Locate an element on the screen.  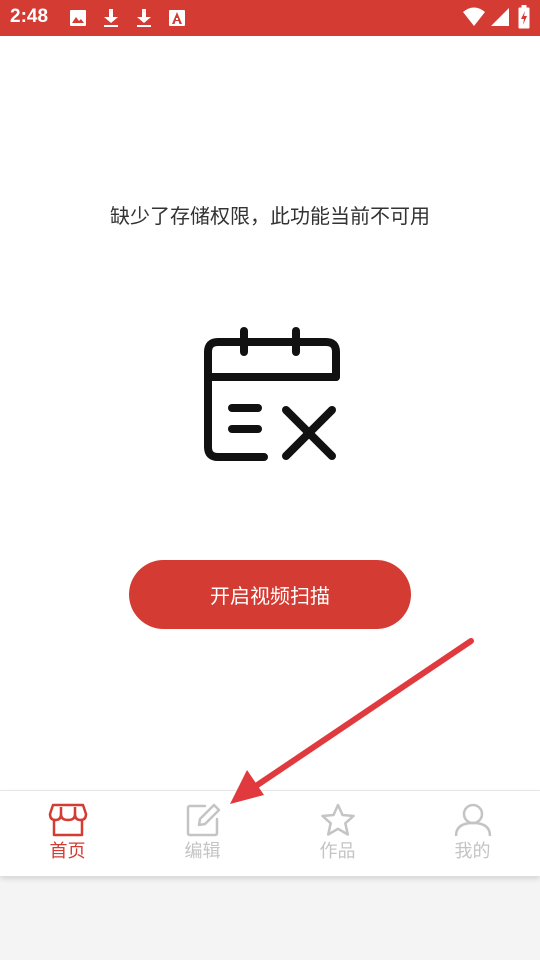
image-icon is located at coordinates (78, 18).